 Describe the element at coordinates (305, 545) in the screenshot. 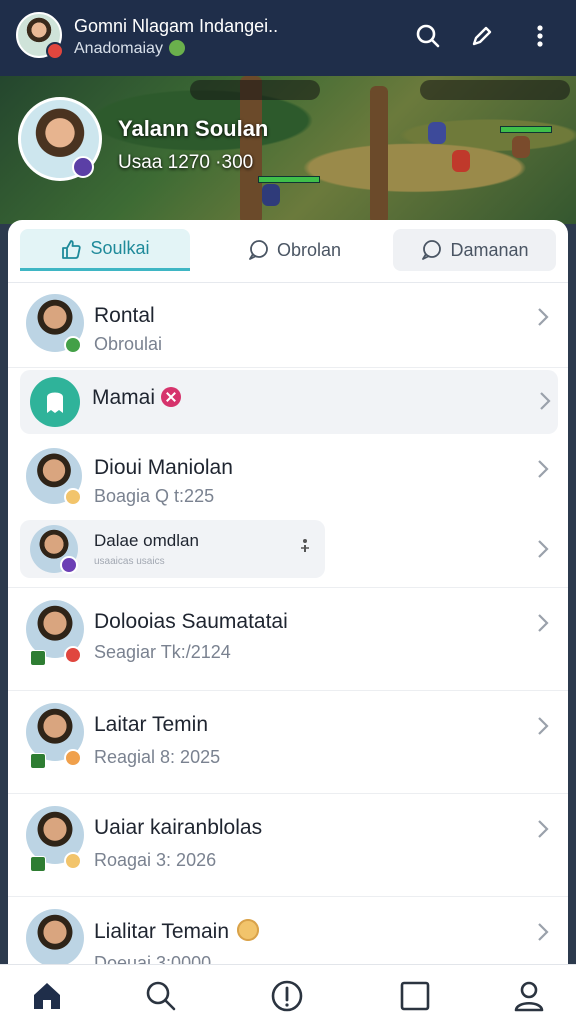

I see `typing-indicator-icon` at that location.